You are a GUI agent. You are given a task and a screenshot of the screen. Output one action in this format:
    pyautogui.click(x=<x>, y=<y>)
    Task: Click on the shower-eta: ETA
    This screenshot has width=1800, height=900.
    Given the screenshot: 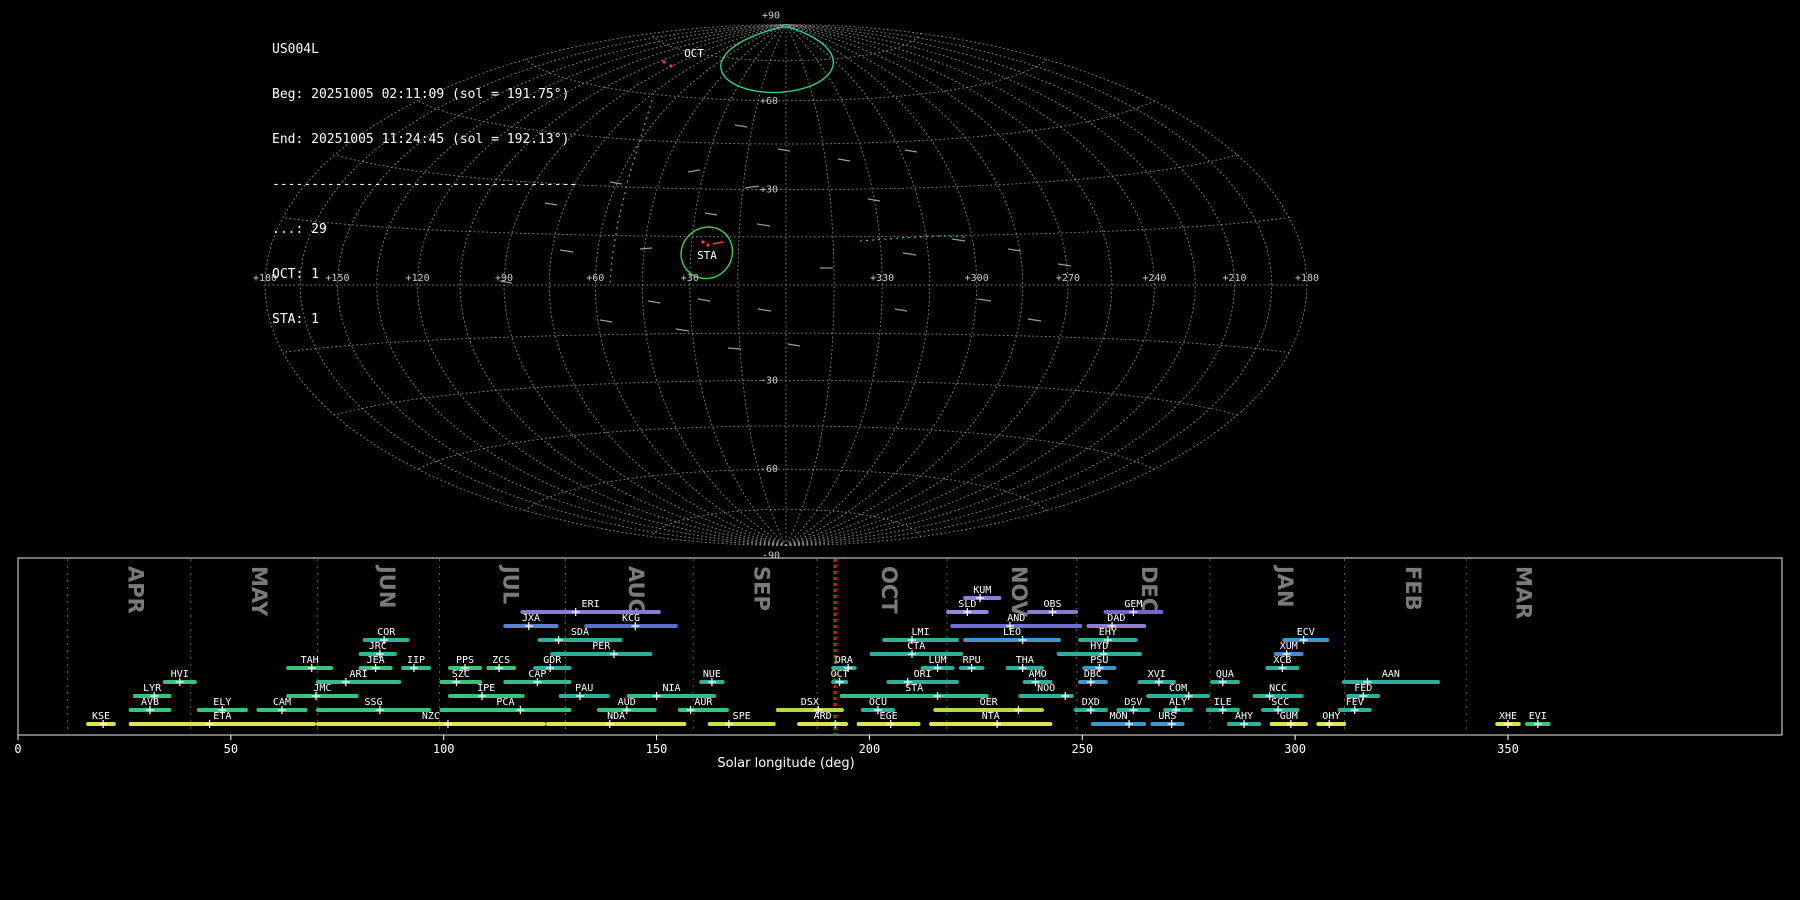 What is the action you would take?
    pyautogui.click(x=222, y=719)
    